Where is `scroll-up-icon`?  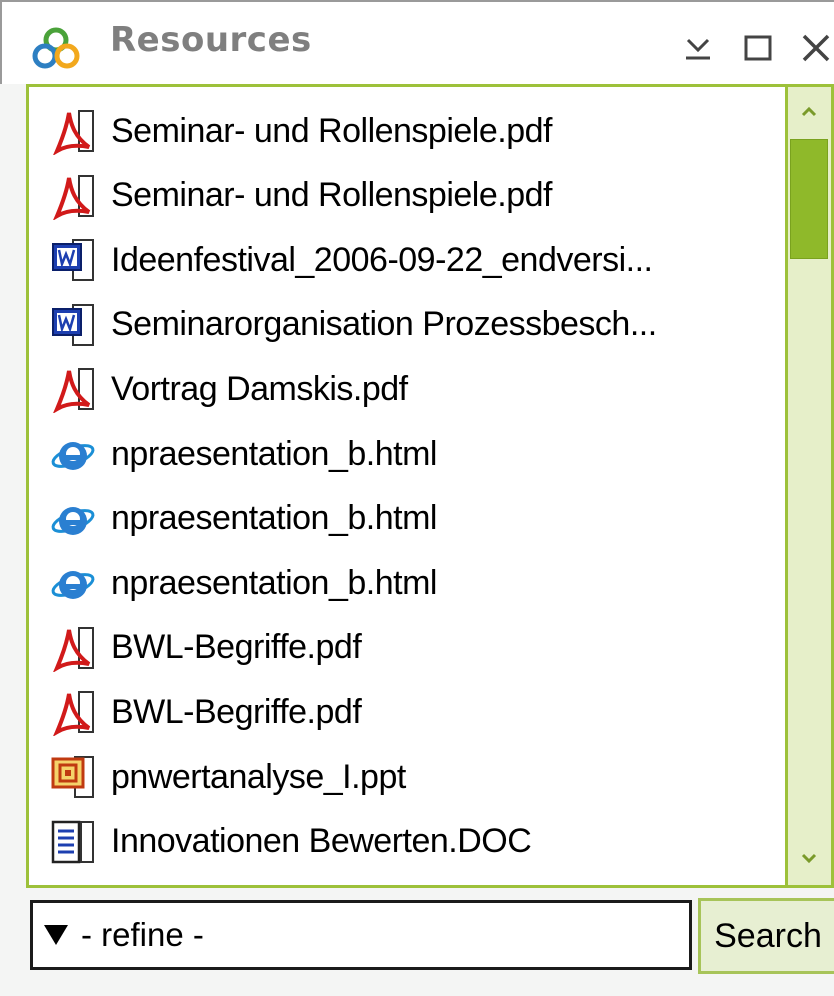 scroll-up-icon is located at coordinates (809, 115).